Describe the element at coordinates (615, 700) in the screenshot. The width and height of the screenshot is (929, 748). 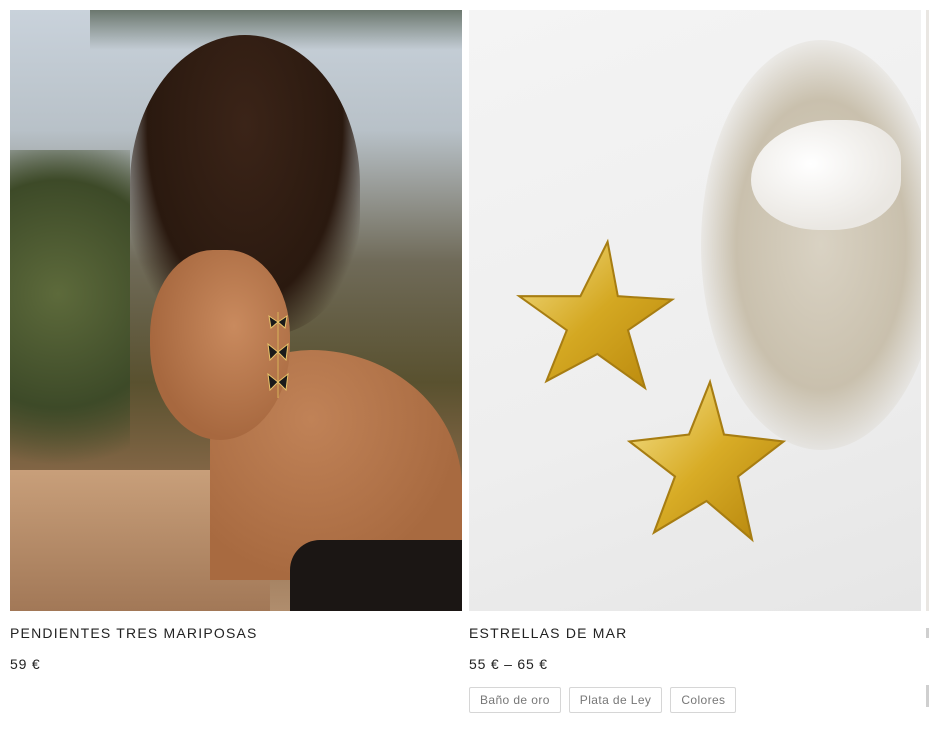
I see `variant-chip: Plata de Ley` at that location.